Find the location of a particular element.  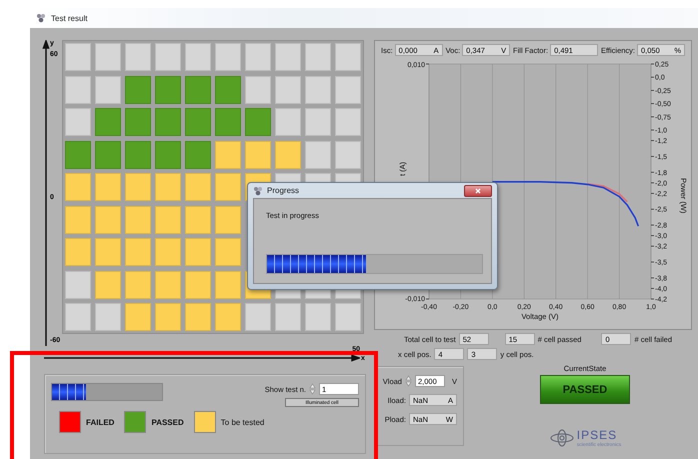

dialog-title: Progress is located at coordinates (283, 190).